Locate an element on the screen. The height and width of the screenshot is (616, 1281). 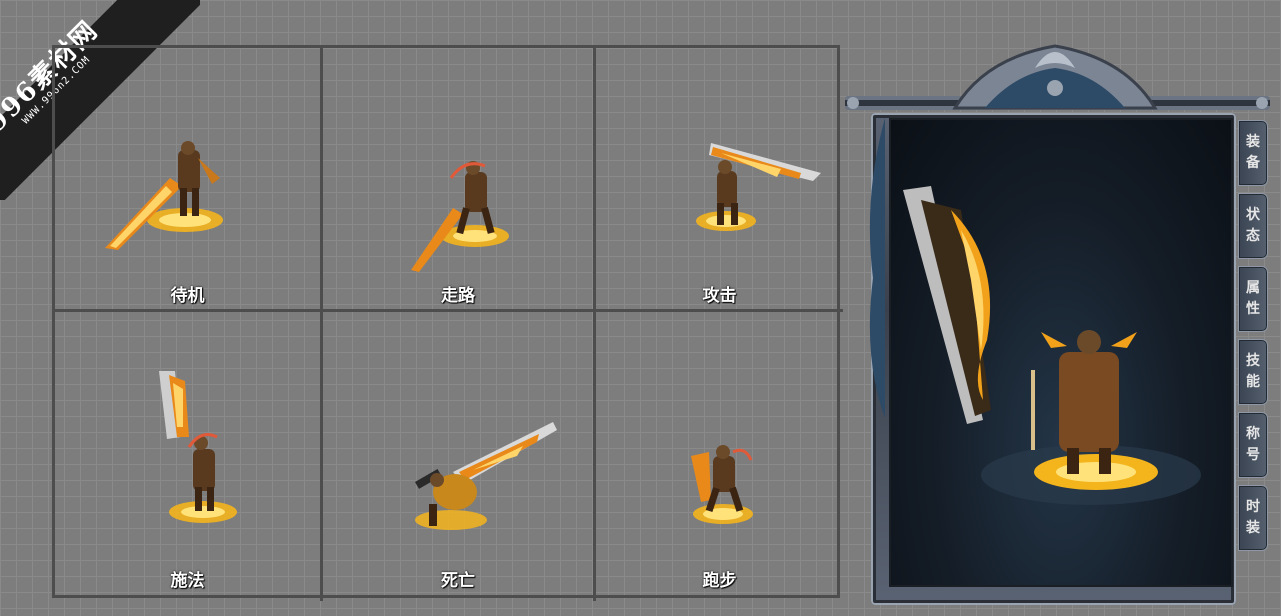
tab-titles: 称 号 is located at coordinates (1253, 445).